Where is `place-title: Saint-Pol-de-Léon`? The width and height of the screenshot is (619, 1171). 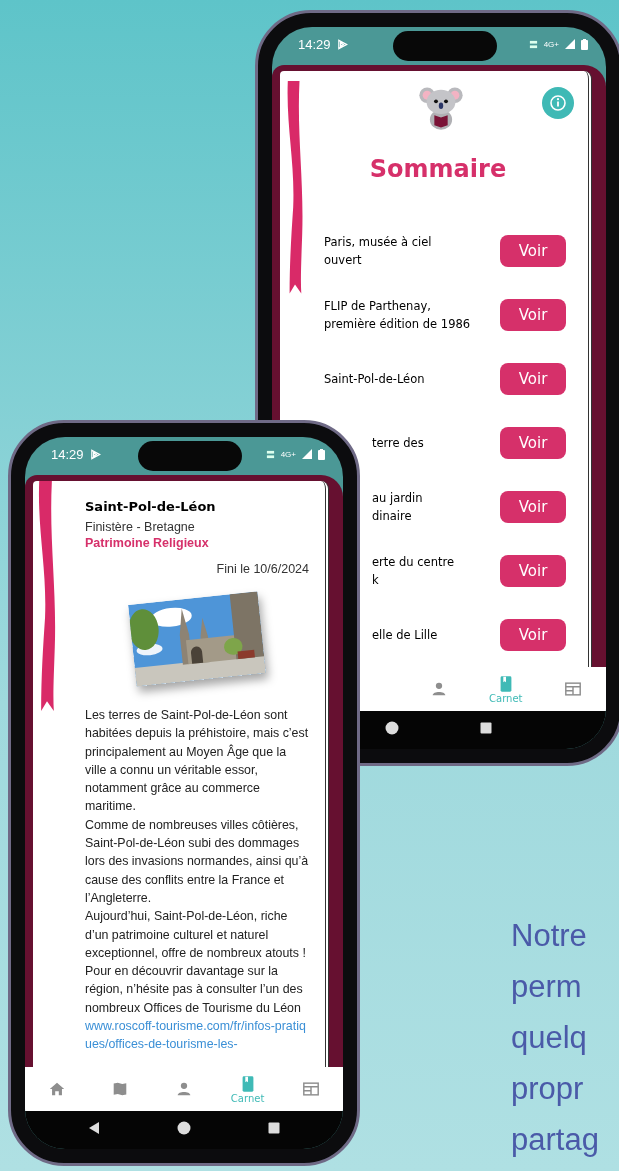 place-title: Saint-Pol-de-Léon is located at coordinates (151, 506).